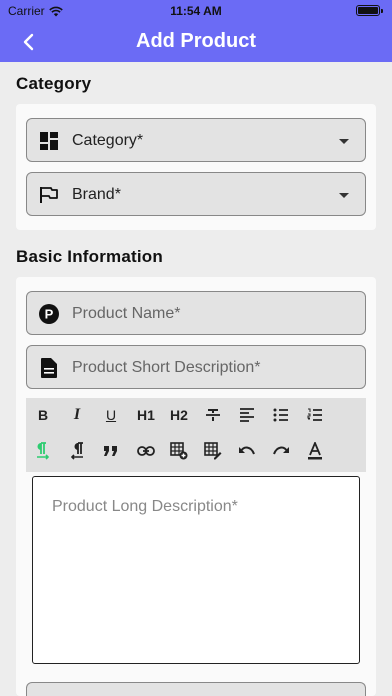 Image resolution: width=392 pixels, height=696 pixels. I want to click on document-icon, so click(49, 368).